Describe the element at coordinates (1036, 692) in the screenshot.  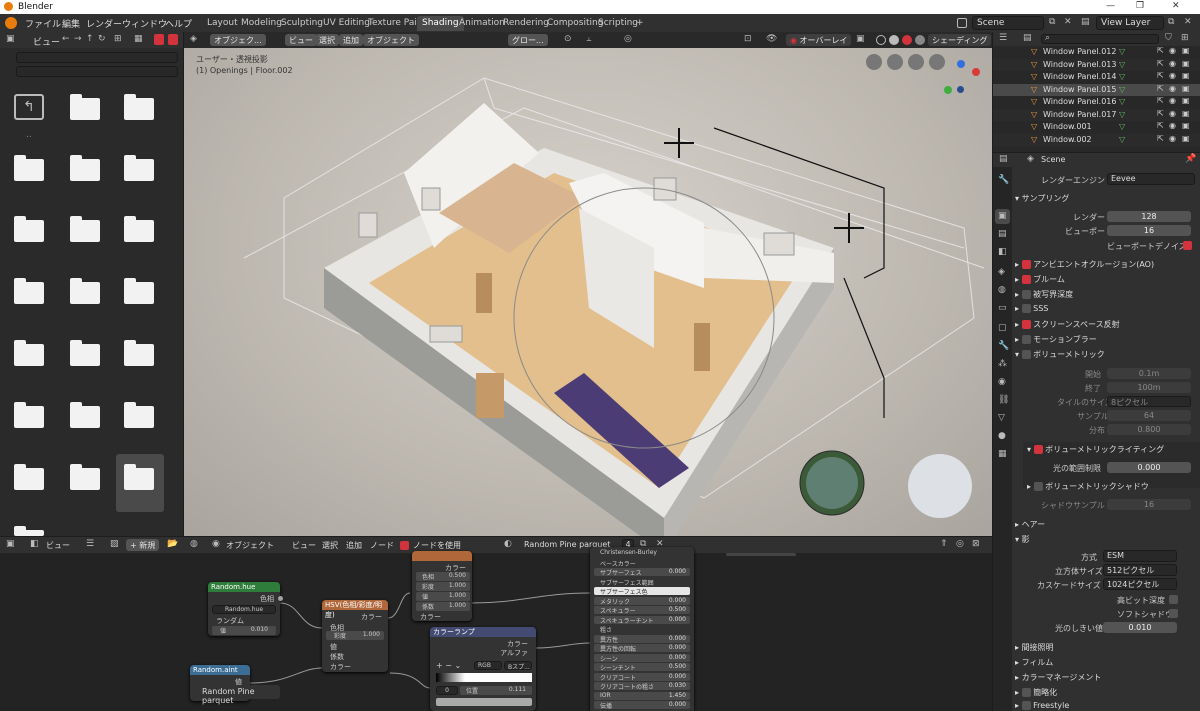
I see `section-simplify: ▸ 簡略化` at that location.